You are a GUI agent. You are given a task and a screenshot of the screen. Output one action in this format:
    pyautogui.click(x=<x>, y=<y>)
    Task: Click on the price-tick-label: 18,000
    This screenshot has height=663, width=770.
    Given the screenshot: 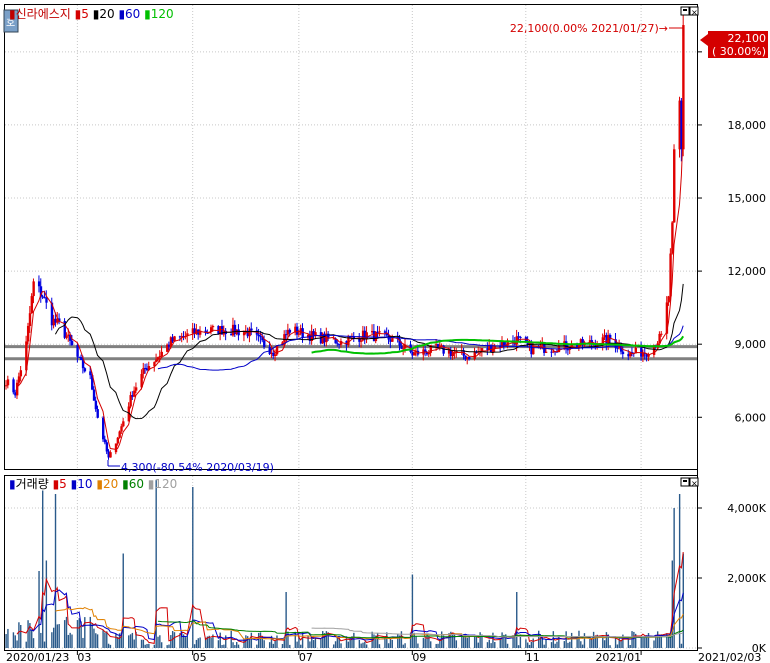 What is the action you would take?
    pyautogui.click(x=747, y=125)
    